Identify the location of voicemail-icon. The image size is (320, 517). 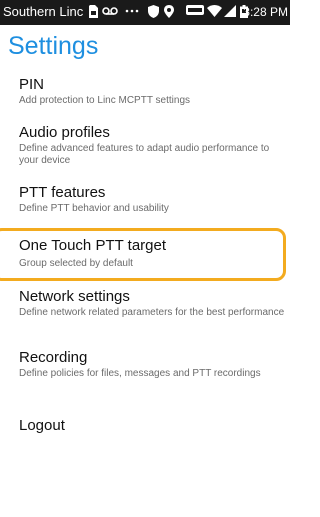
(110, 12).